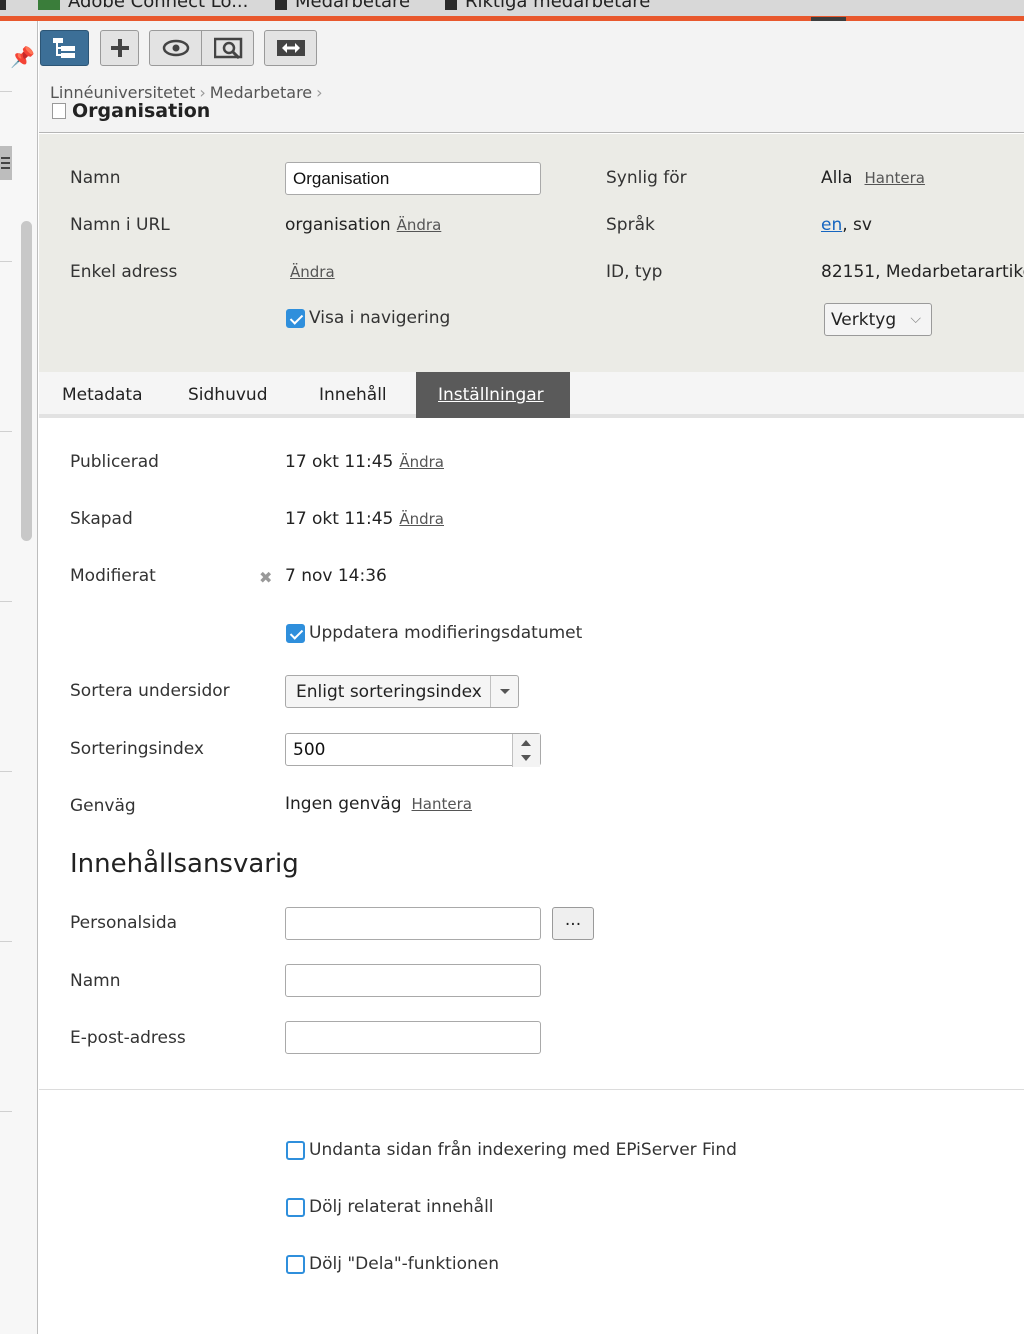  I want to click on tab-innehall: Innehåll, so click(353, 395).